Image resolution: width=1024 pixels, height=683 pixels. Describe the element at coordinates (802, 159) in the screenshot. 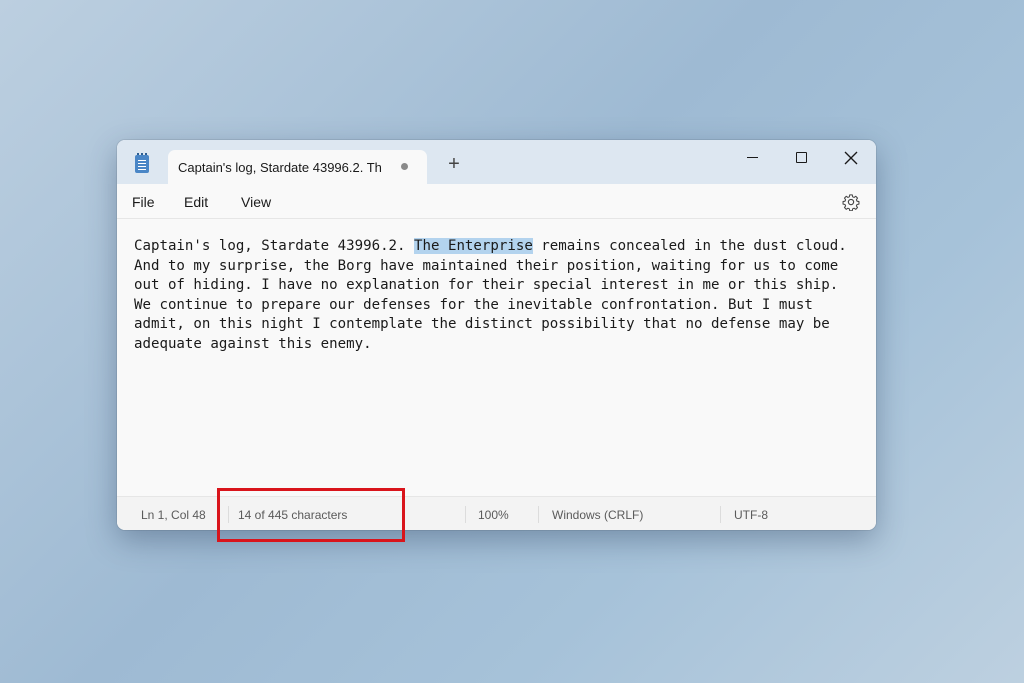

I see `maximize-button` at that location.